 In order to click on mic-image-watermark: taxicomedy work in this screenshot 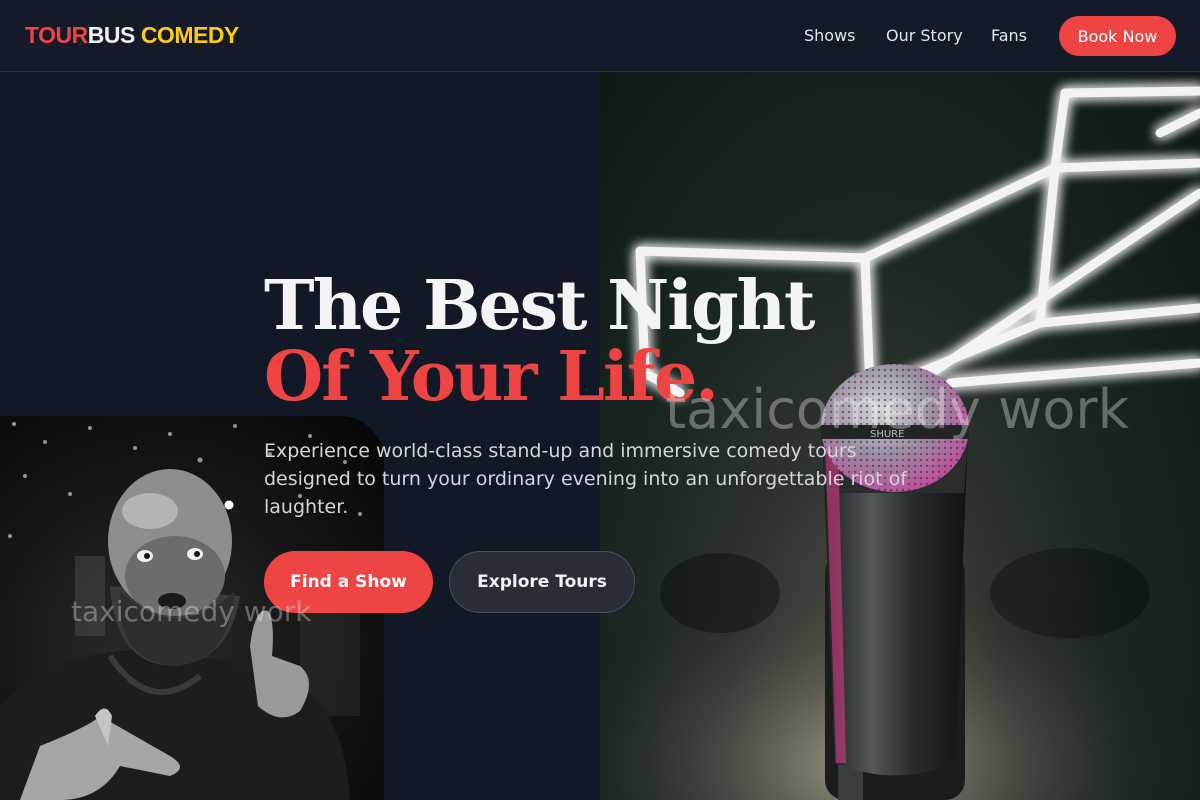, I will do `click(897, 409)`.